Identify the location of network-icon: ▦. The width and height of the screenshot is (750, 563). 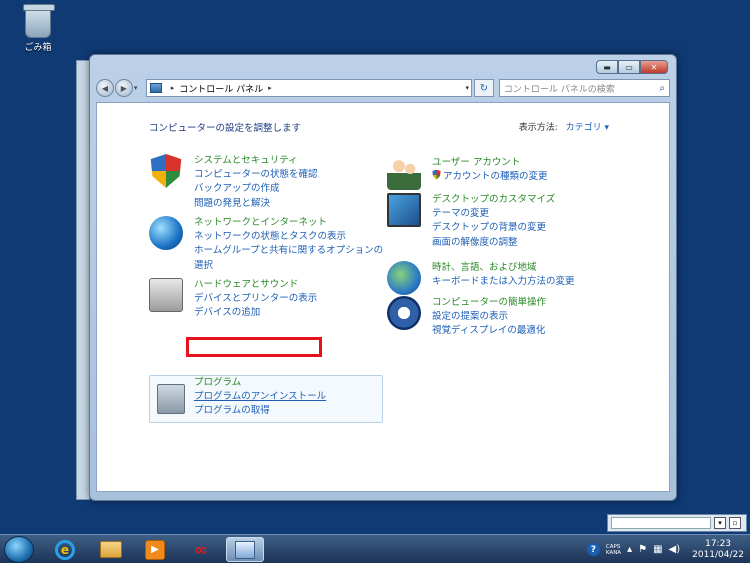
(657, 549).